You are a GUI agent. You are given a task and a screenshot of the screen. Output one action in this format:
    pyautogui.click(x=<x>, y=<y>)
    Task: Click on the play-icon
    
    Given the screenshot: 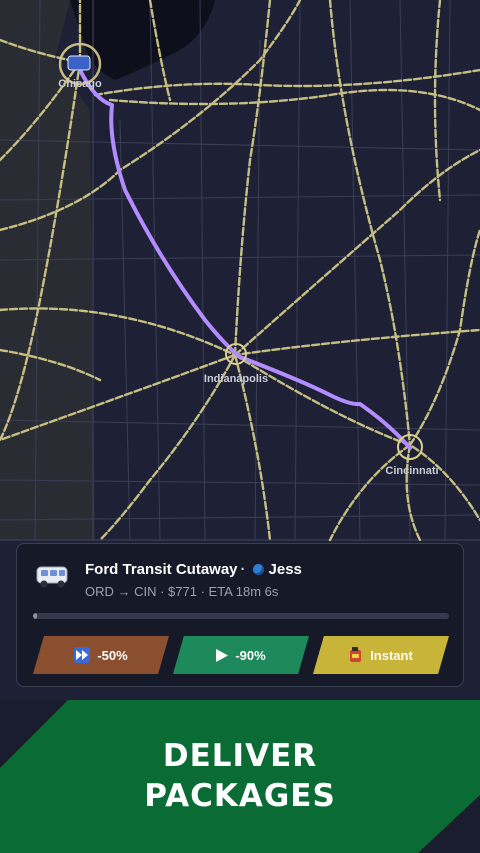 What is the action you would take?
    pyautogui.click(x=222, y=655)
    